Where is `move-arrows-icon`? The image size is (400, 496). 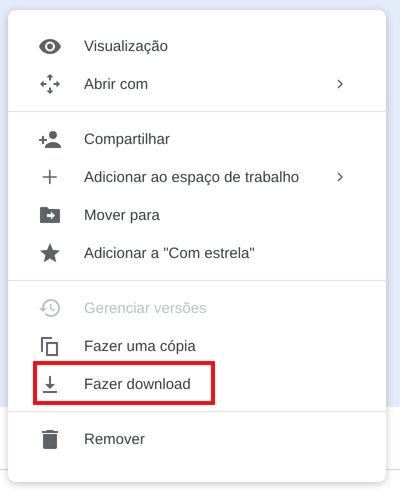 move-arrows-icon is located at coordinates (50, 84).